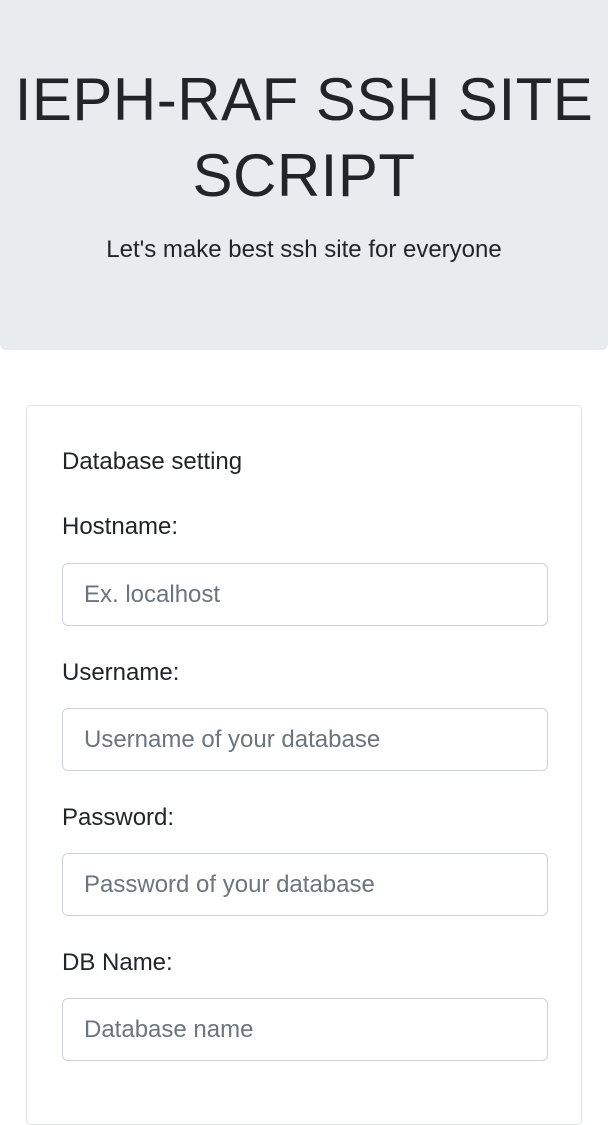  What do you see at coordinates (152, 461) in the screenshot?
I see `section-title: Database setting` at bounding box center [152, 461].